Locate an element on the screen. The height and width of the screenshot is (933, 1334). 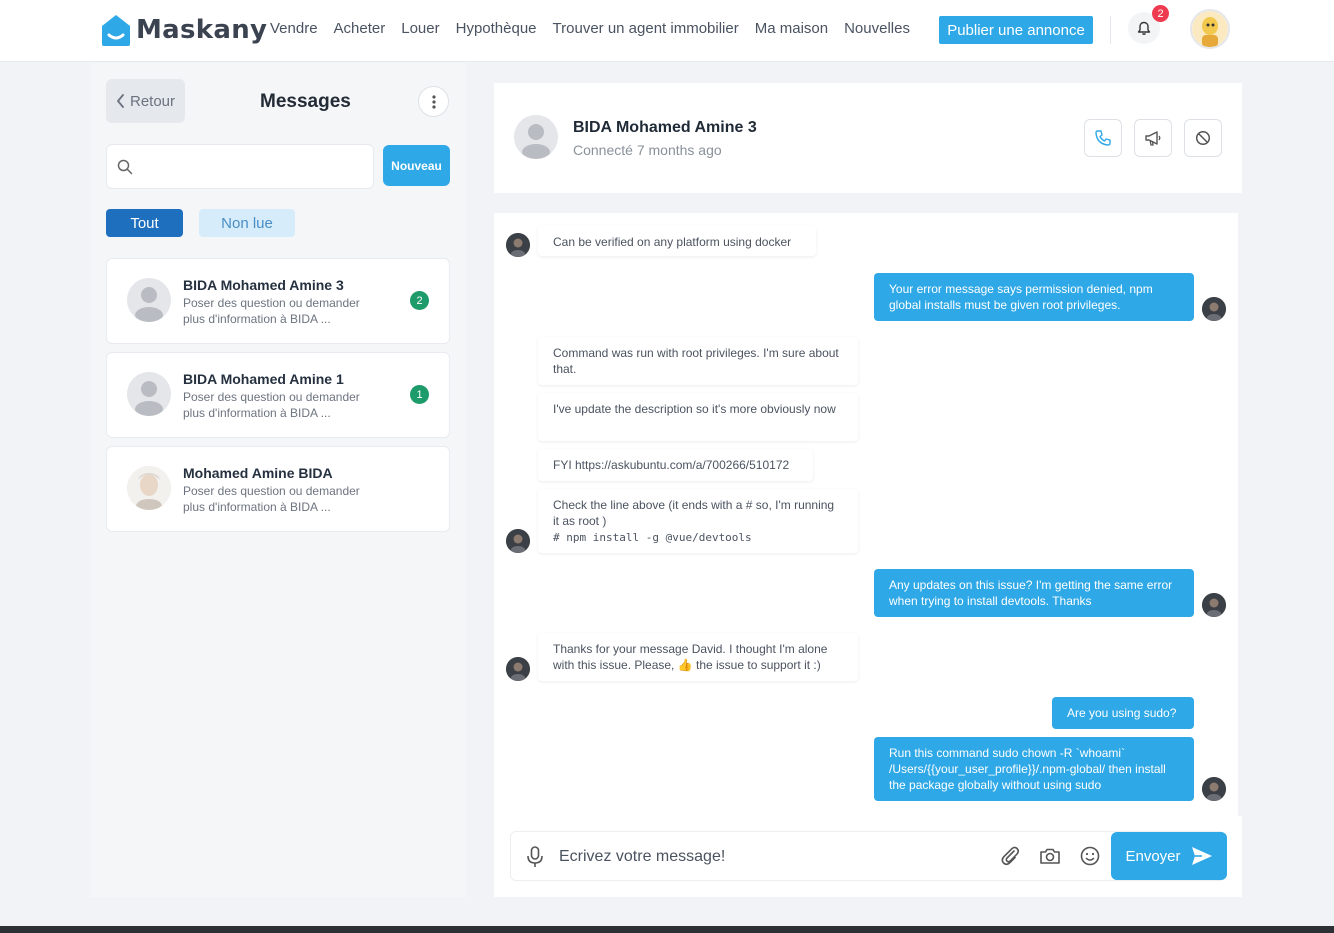
microphone-icon is located at coordinates (535, 857).